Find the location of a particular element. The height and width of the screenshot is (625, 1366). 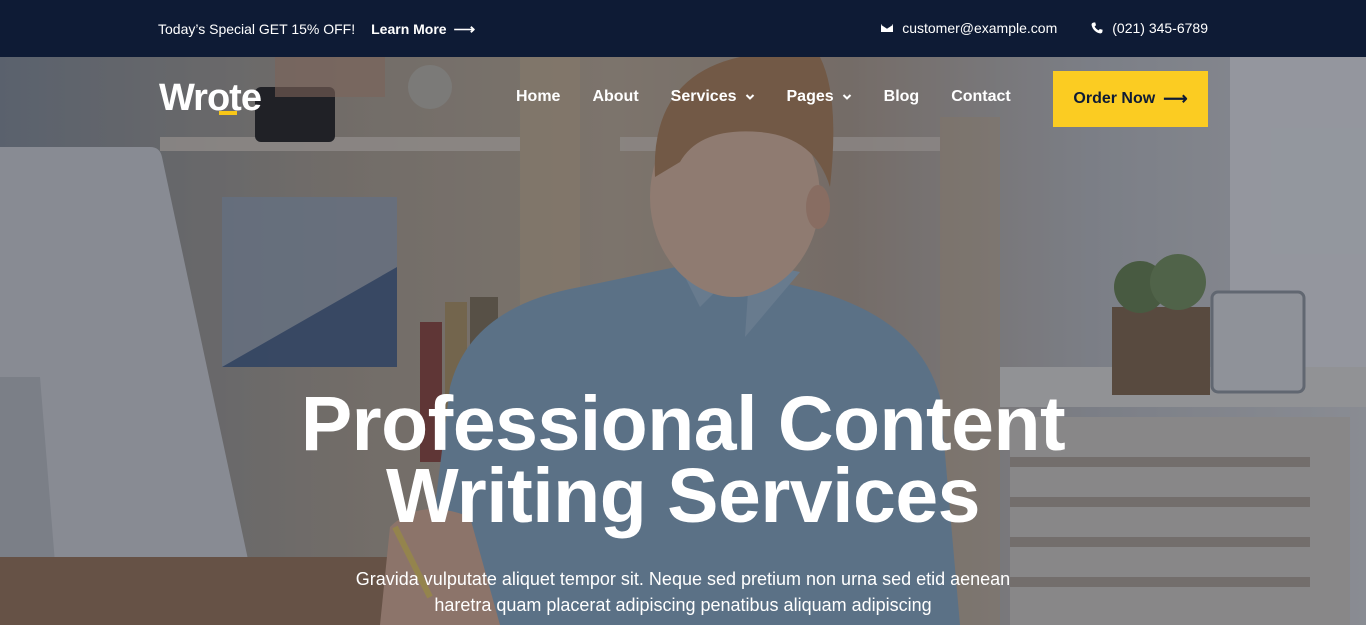

email-contact: customer@example.com is located at coordinates (969, 28).